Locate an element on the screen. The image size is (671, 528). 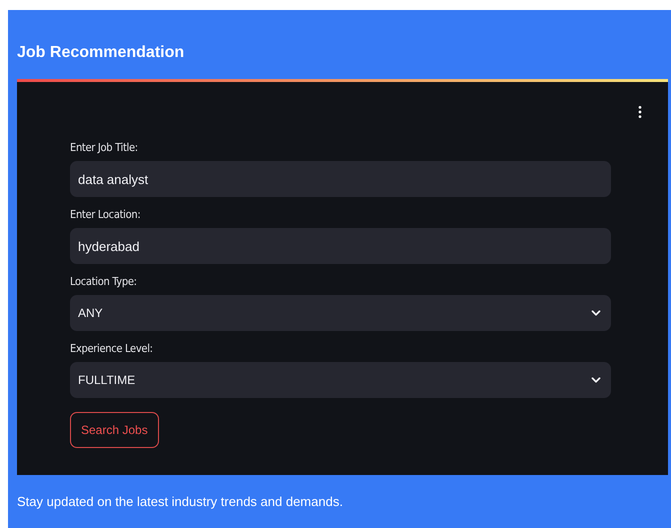
field-label: Experience Level: is located at coordinates (112, 348).